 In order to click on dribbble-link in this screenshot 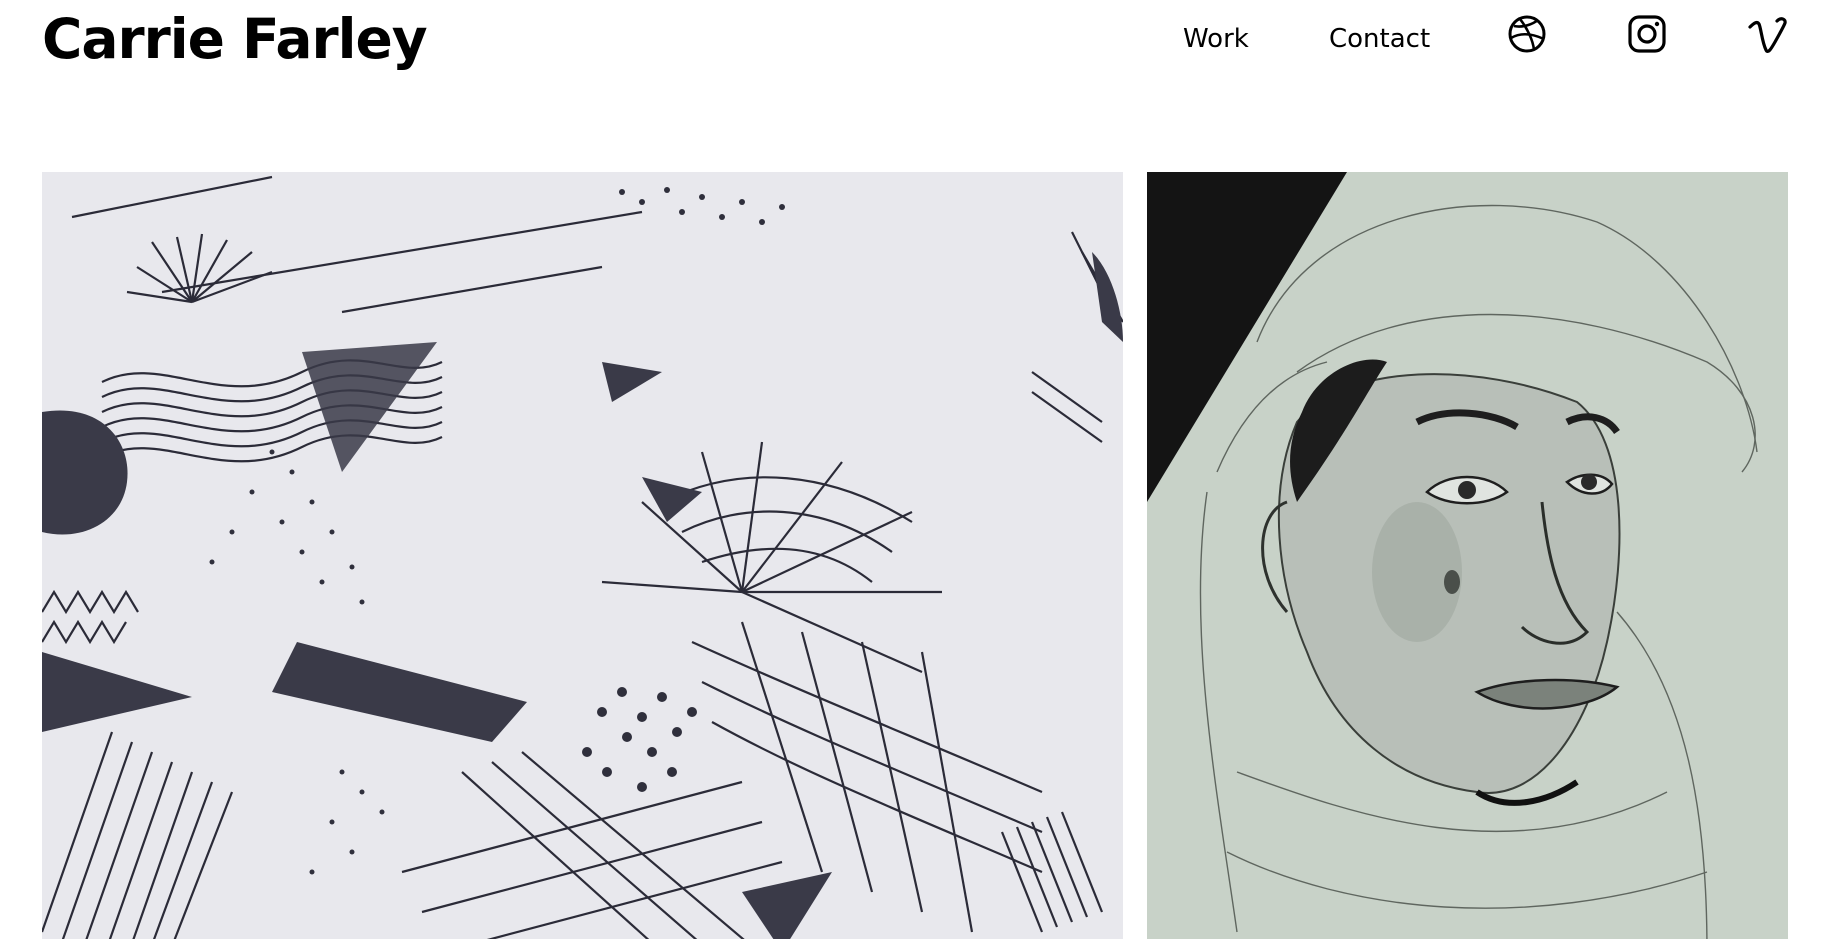, I will do `click(1527, 34)`.